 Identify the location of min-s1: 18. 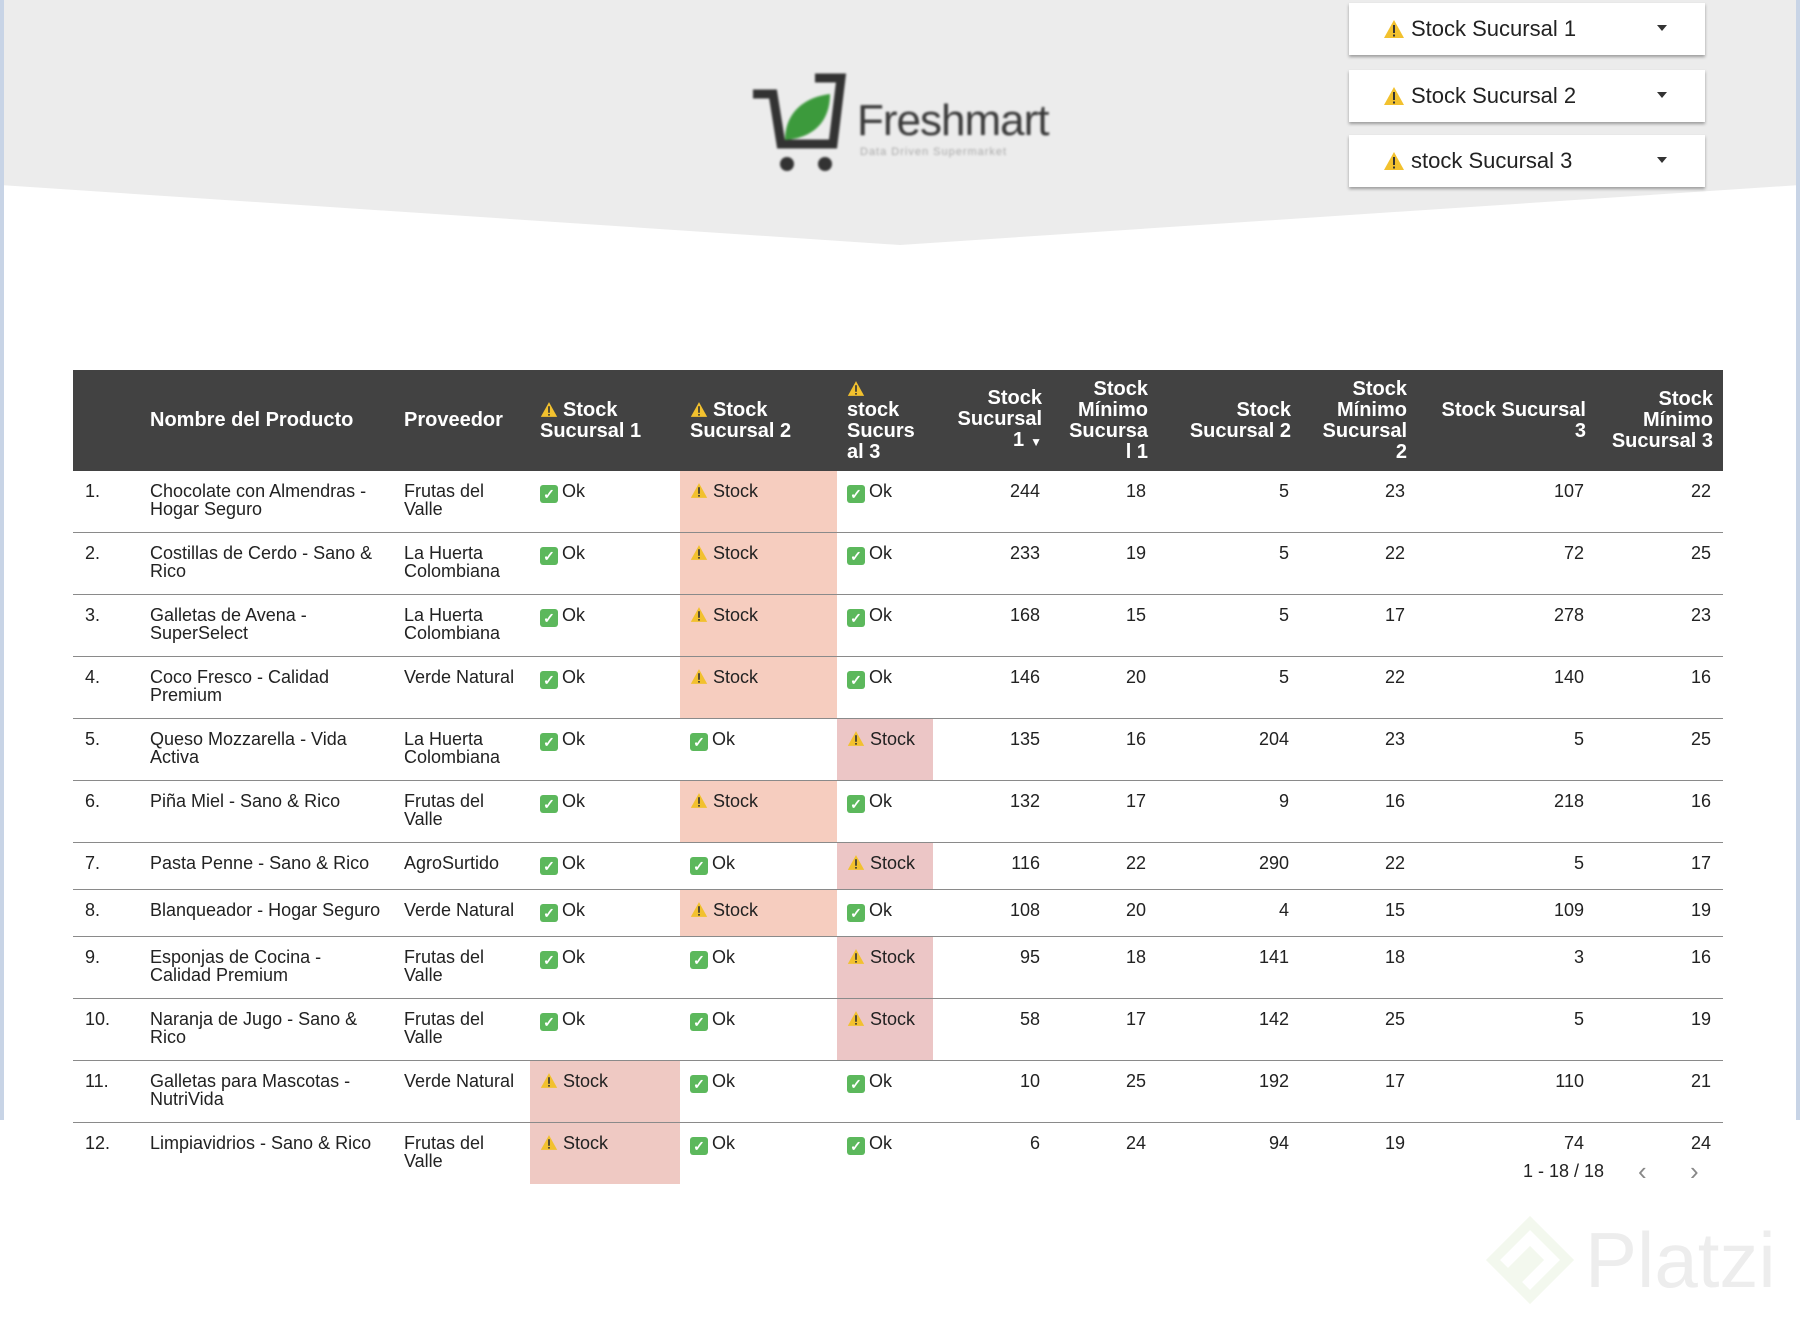
(1105, 502).